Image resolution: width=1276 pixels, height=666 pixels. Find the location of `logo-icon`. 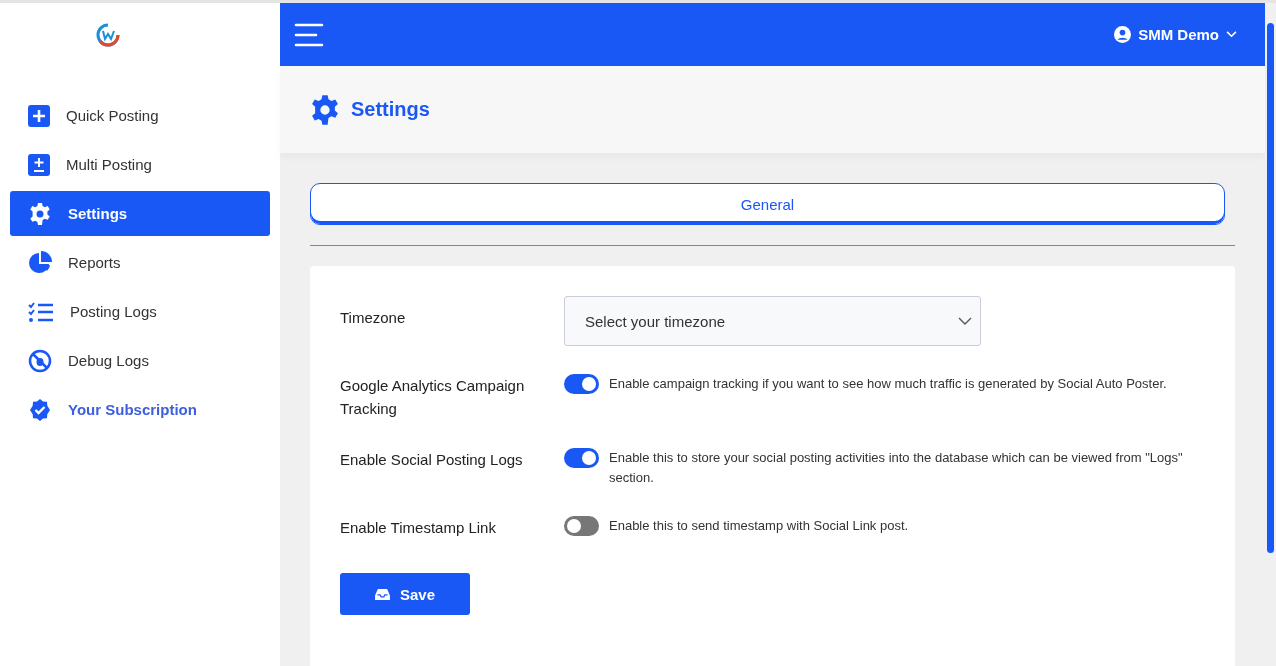

logo-icon is located at coordinates (108, 34).